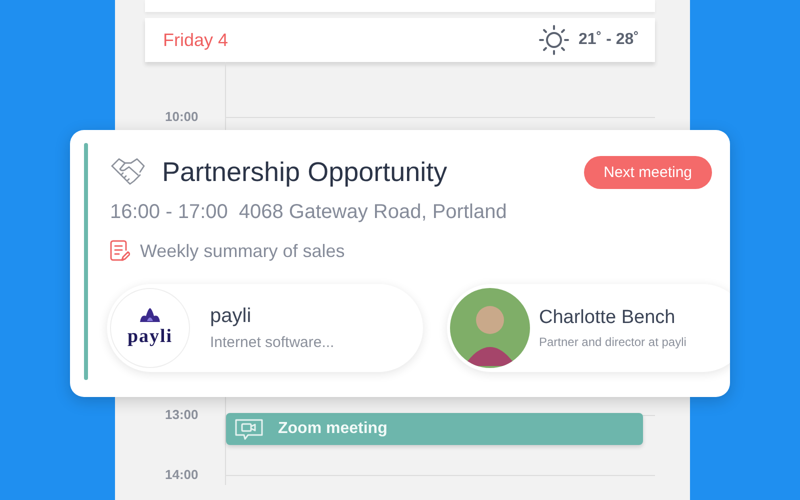 This screenshot has width=800, height=500. Describe the element at coordinates (169, 212) in the screenshot. I see `meeting-time: 16:00 - 17:00` at that location.